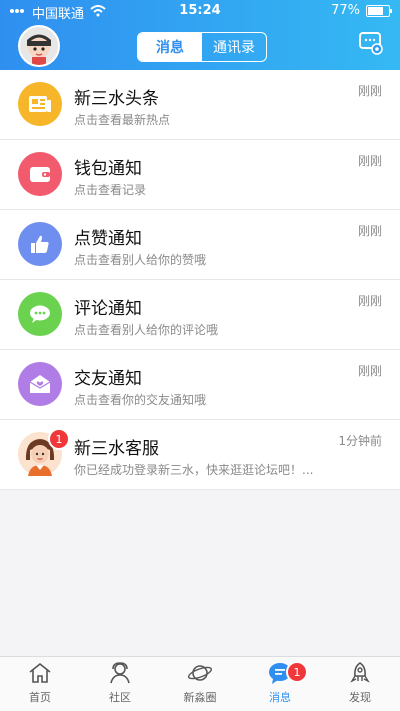  I want to click on planet-icon, so click(200, 673).